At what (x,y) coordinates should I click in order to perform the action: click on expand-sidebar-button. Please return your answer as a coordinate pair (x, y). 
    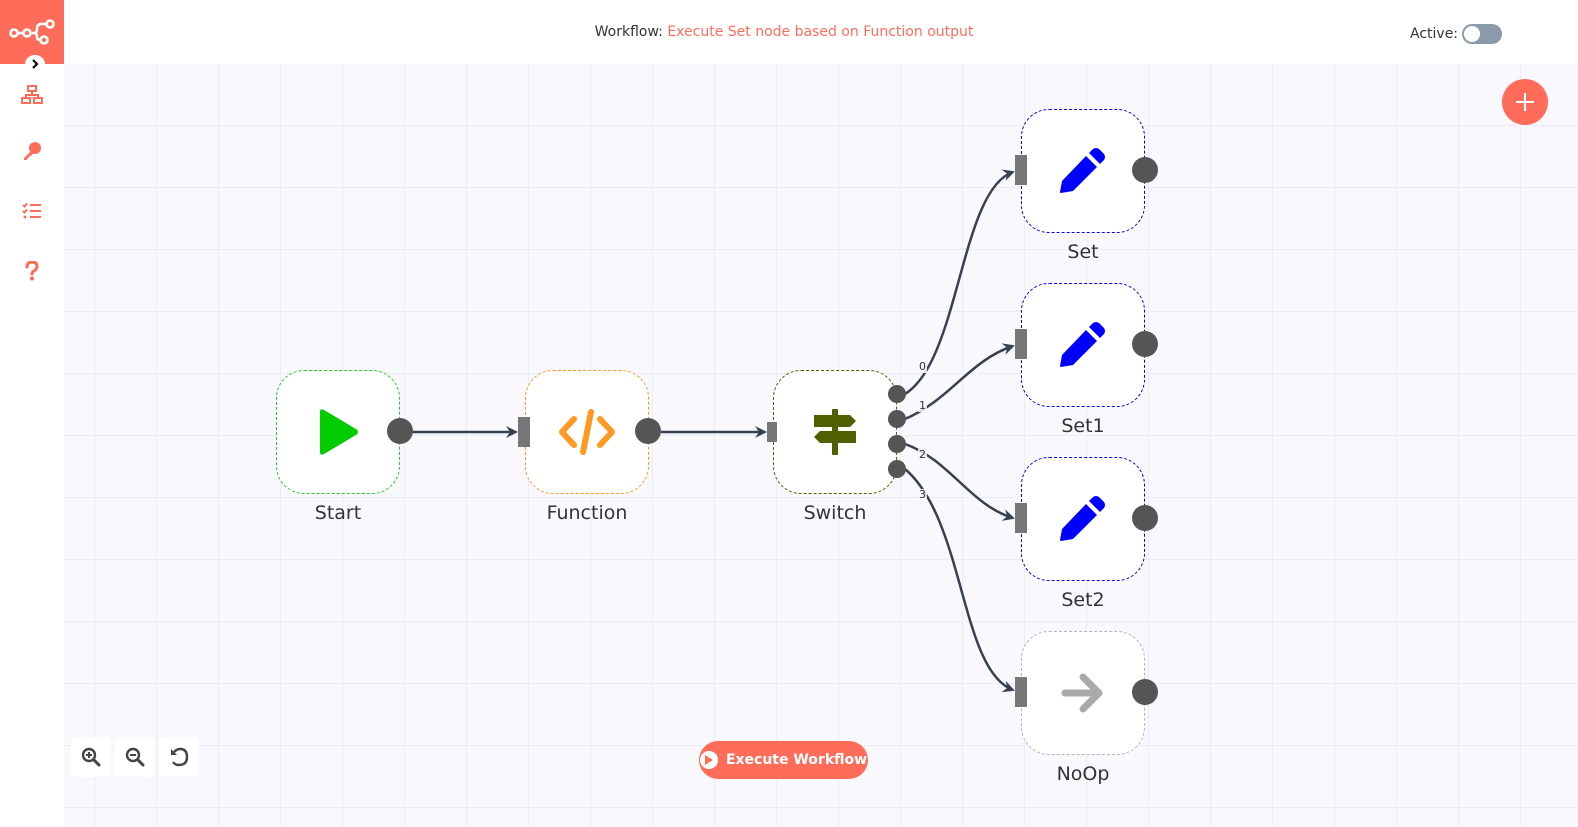
    Looking at the image, I should click on (35, 64).